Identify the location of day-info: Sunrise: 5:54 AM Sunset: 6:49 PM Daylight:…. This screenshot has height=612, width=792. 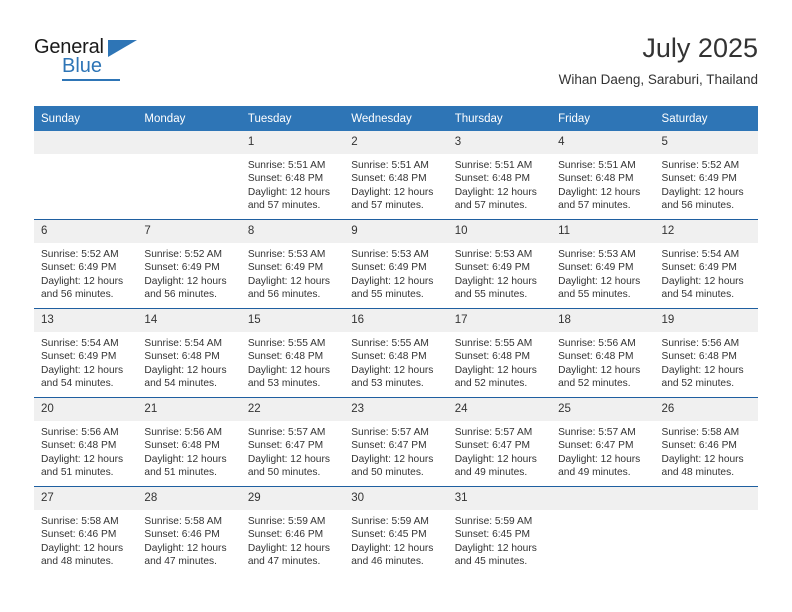
(85, 361).